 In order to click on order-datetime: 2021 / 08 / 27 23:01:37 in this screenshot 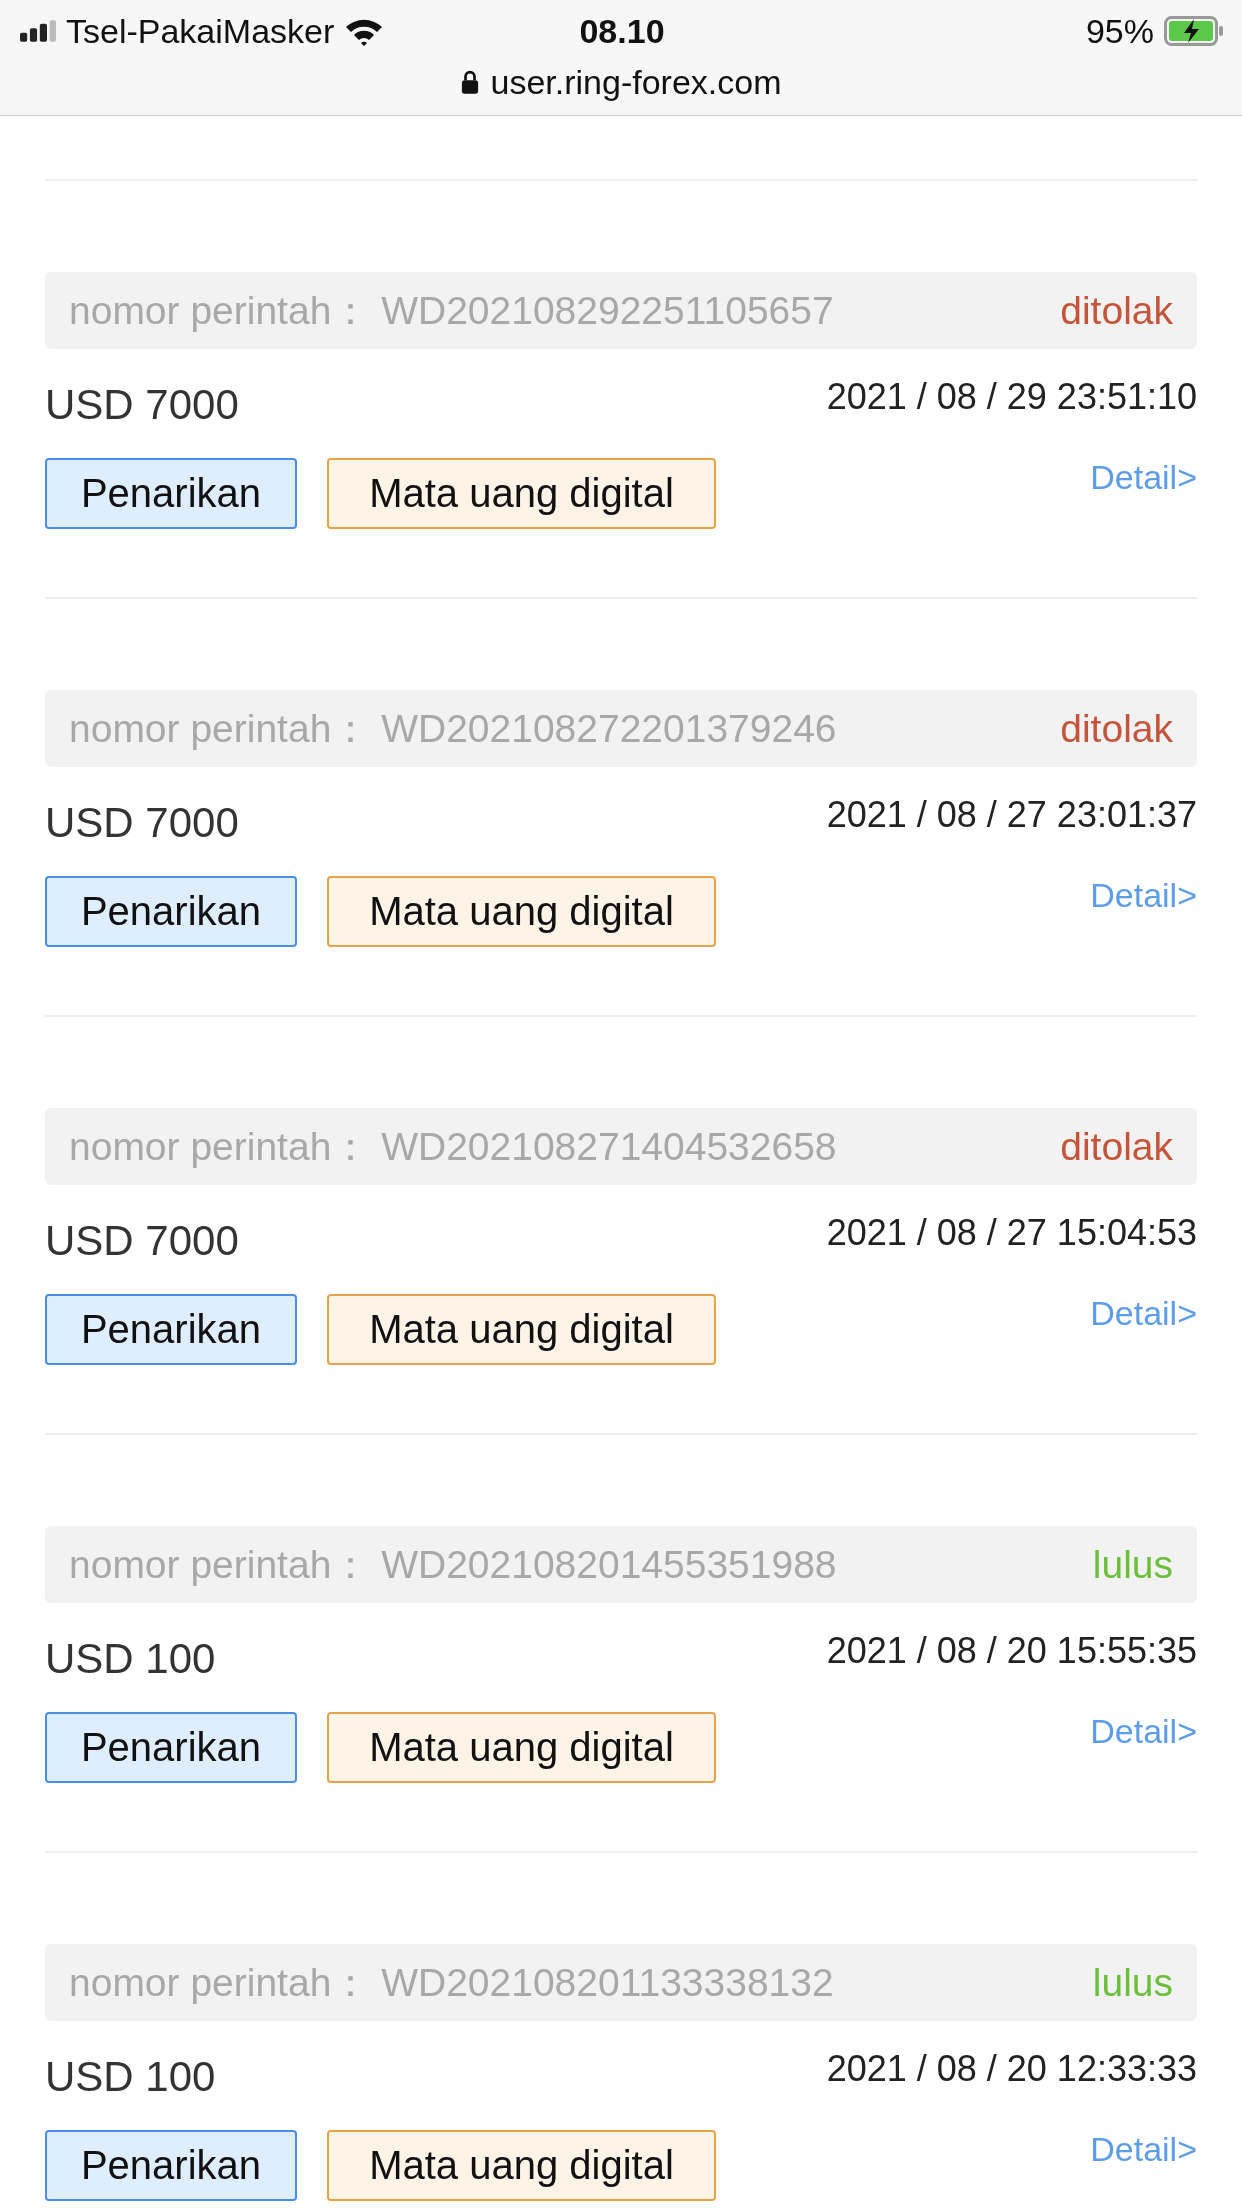, I will do `click(1011, 815)`.